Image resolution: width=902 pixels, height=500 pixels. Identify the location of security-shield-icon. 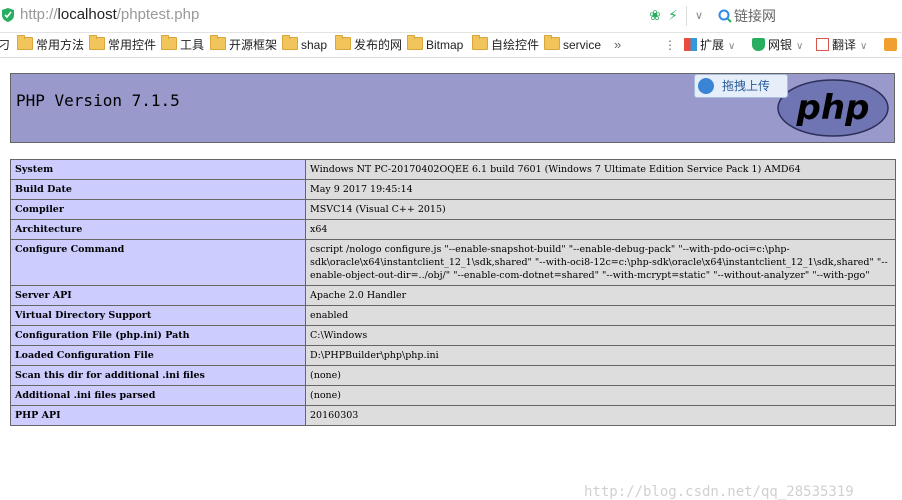
(8, 15).